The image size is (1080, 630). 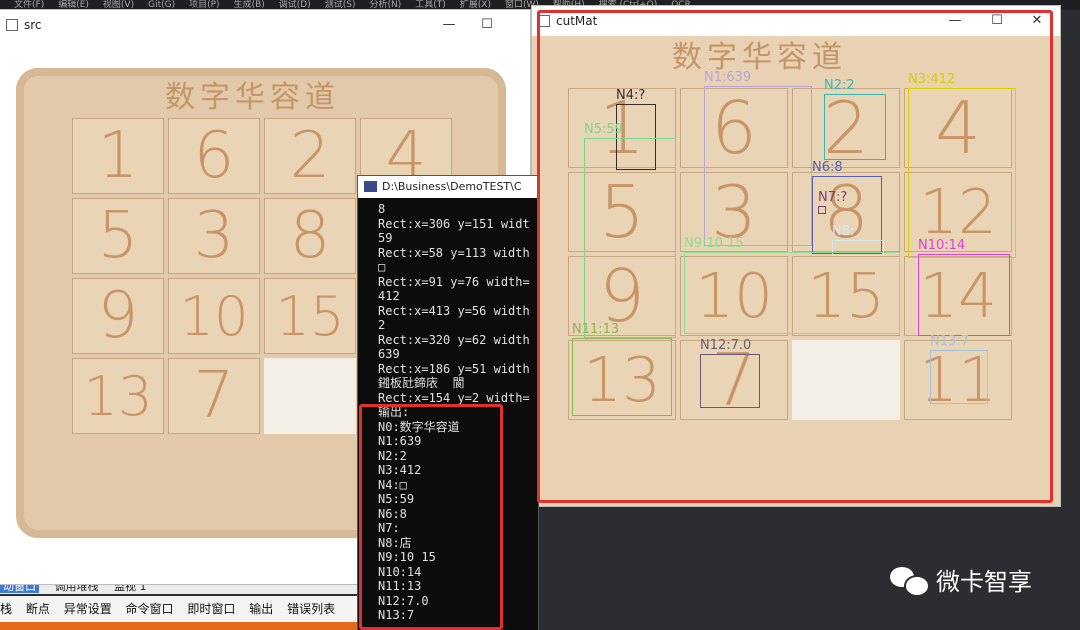 What do you see at coordinates (118, 5) in the screenshot?
I see `menu-item: 视图(V)` at bounding box center [118, 5].